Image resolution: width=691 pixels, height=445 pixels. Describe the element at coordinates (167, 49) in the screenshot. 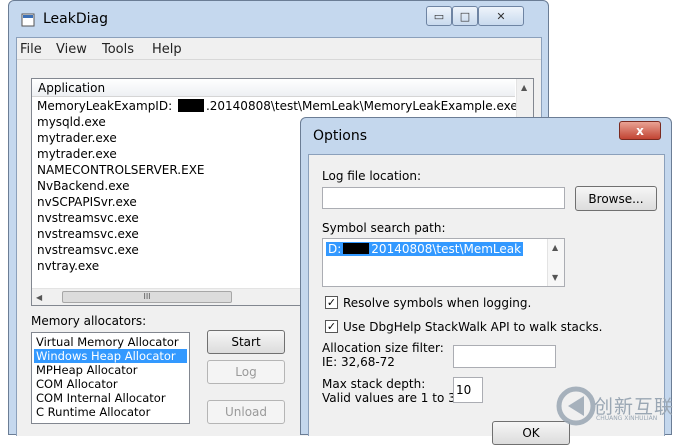

I see `menu-help: Help` at that location.